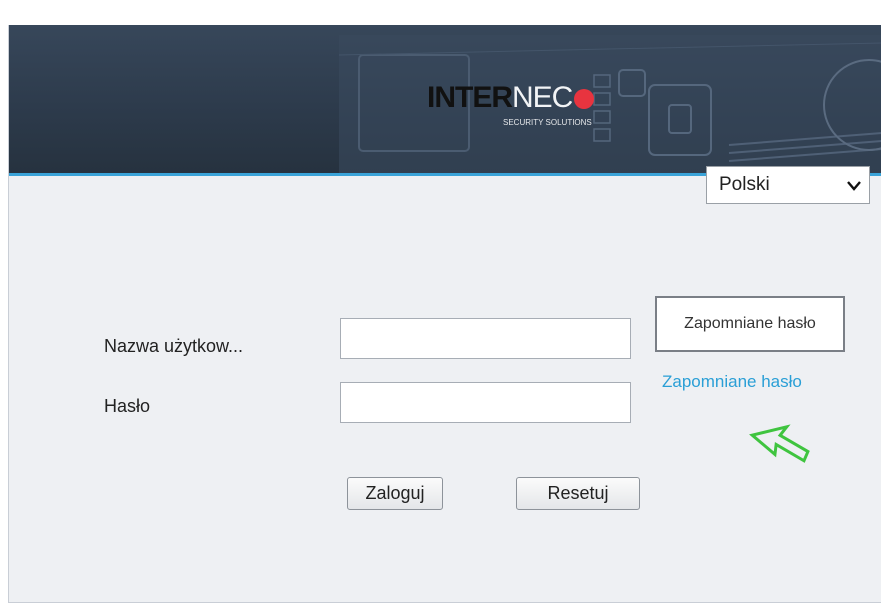 The height and width of the screenshot is (603, 881). What do you see at coordinates (779, 443) in the screenshot?
I see `pointer-arrow-icon` at bounding box center [779, 443].